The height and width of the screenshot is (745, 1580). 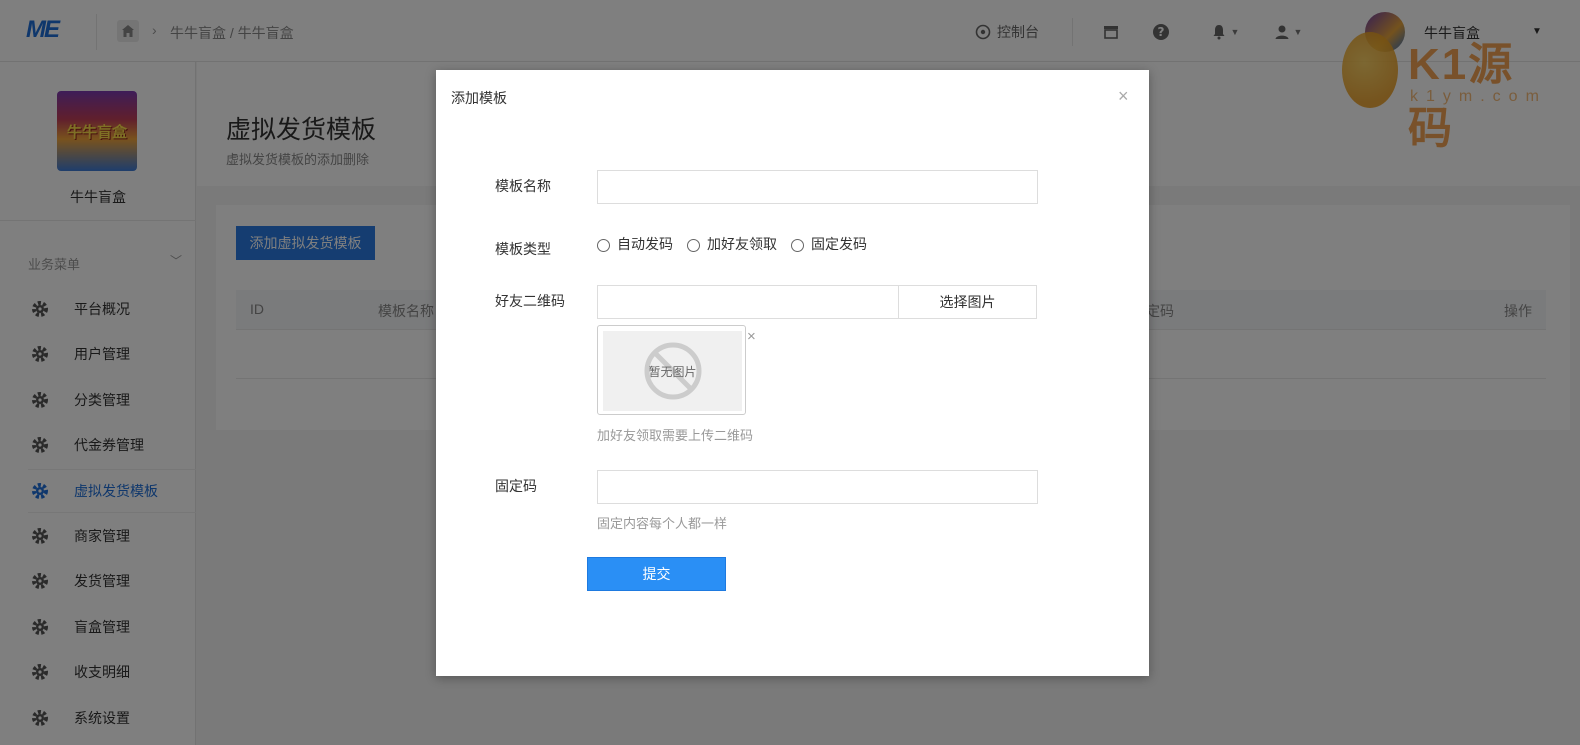 What do you see at coordinates (523, 186) in the screenshot?
I see `template-name-label: 模板名称` at bounding box center [523, 186].